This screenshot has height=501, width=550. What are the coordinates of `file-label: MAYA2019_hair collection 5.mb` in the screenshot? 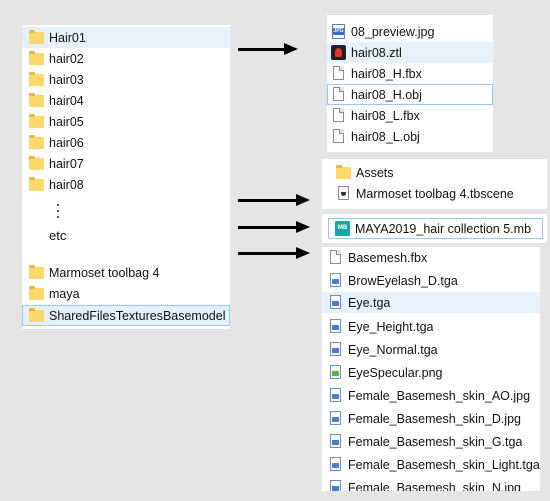 It's located at (443, 228).